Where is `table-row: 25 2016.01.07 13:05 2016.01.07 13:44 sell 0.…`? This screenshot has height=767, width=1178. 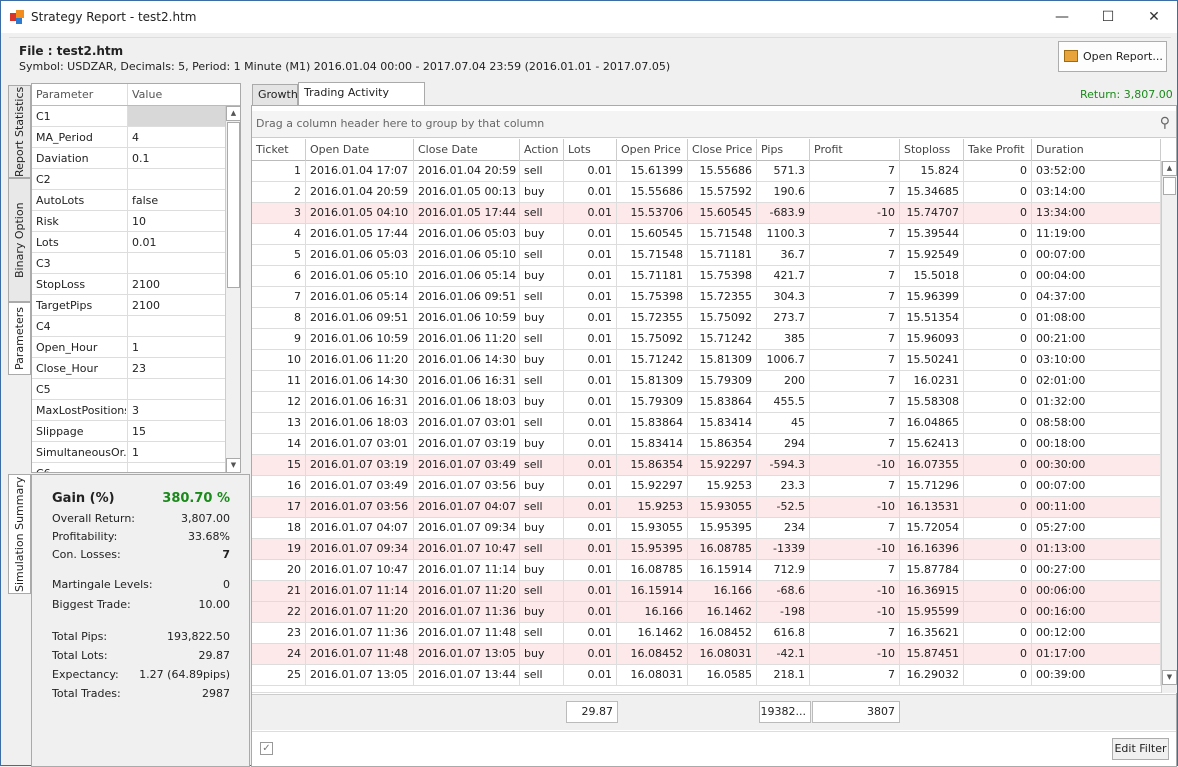 table-row: 25 2016.01.07 13:05 2016.01.07 13:44 sell 0.… is located at coordinates (706, 675).